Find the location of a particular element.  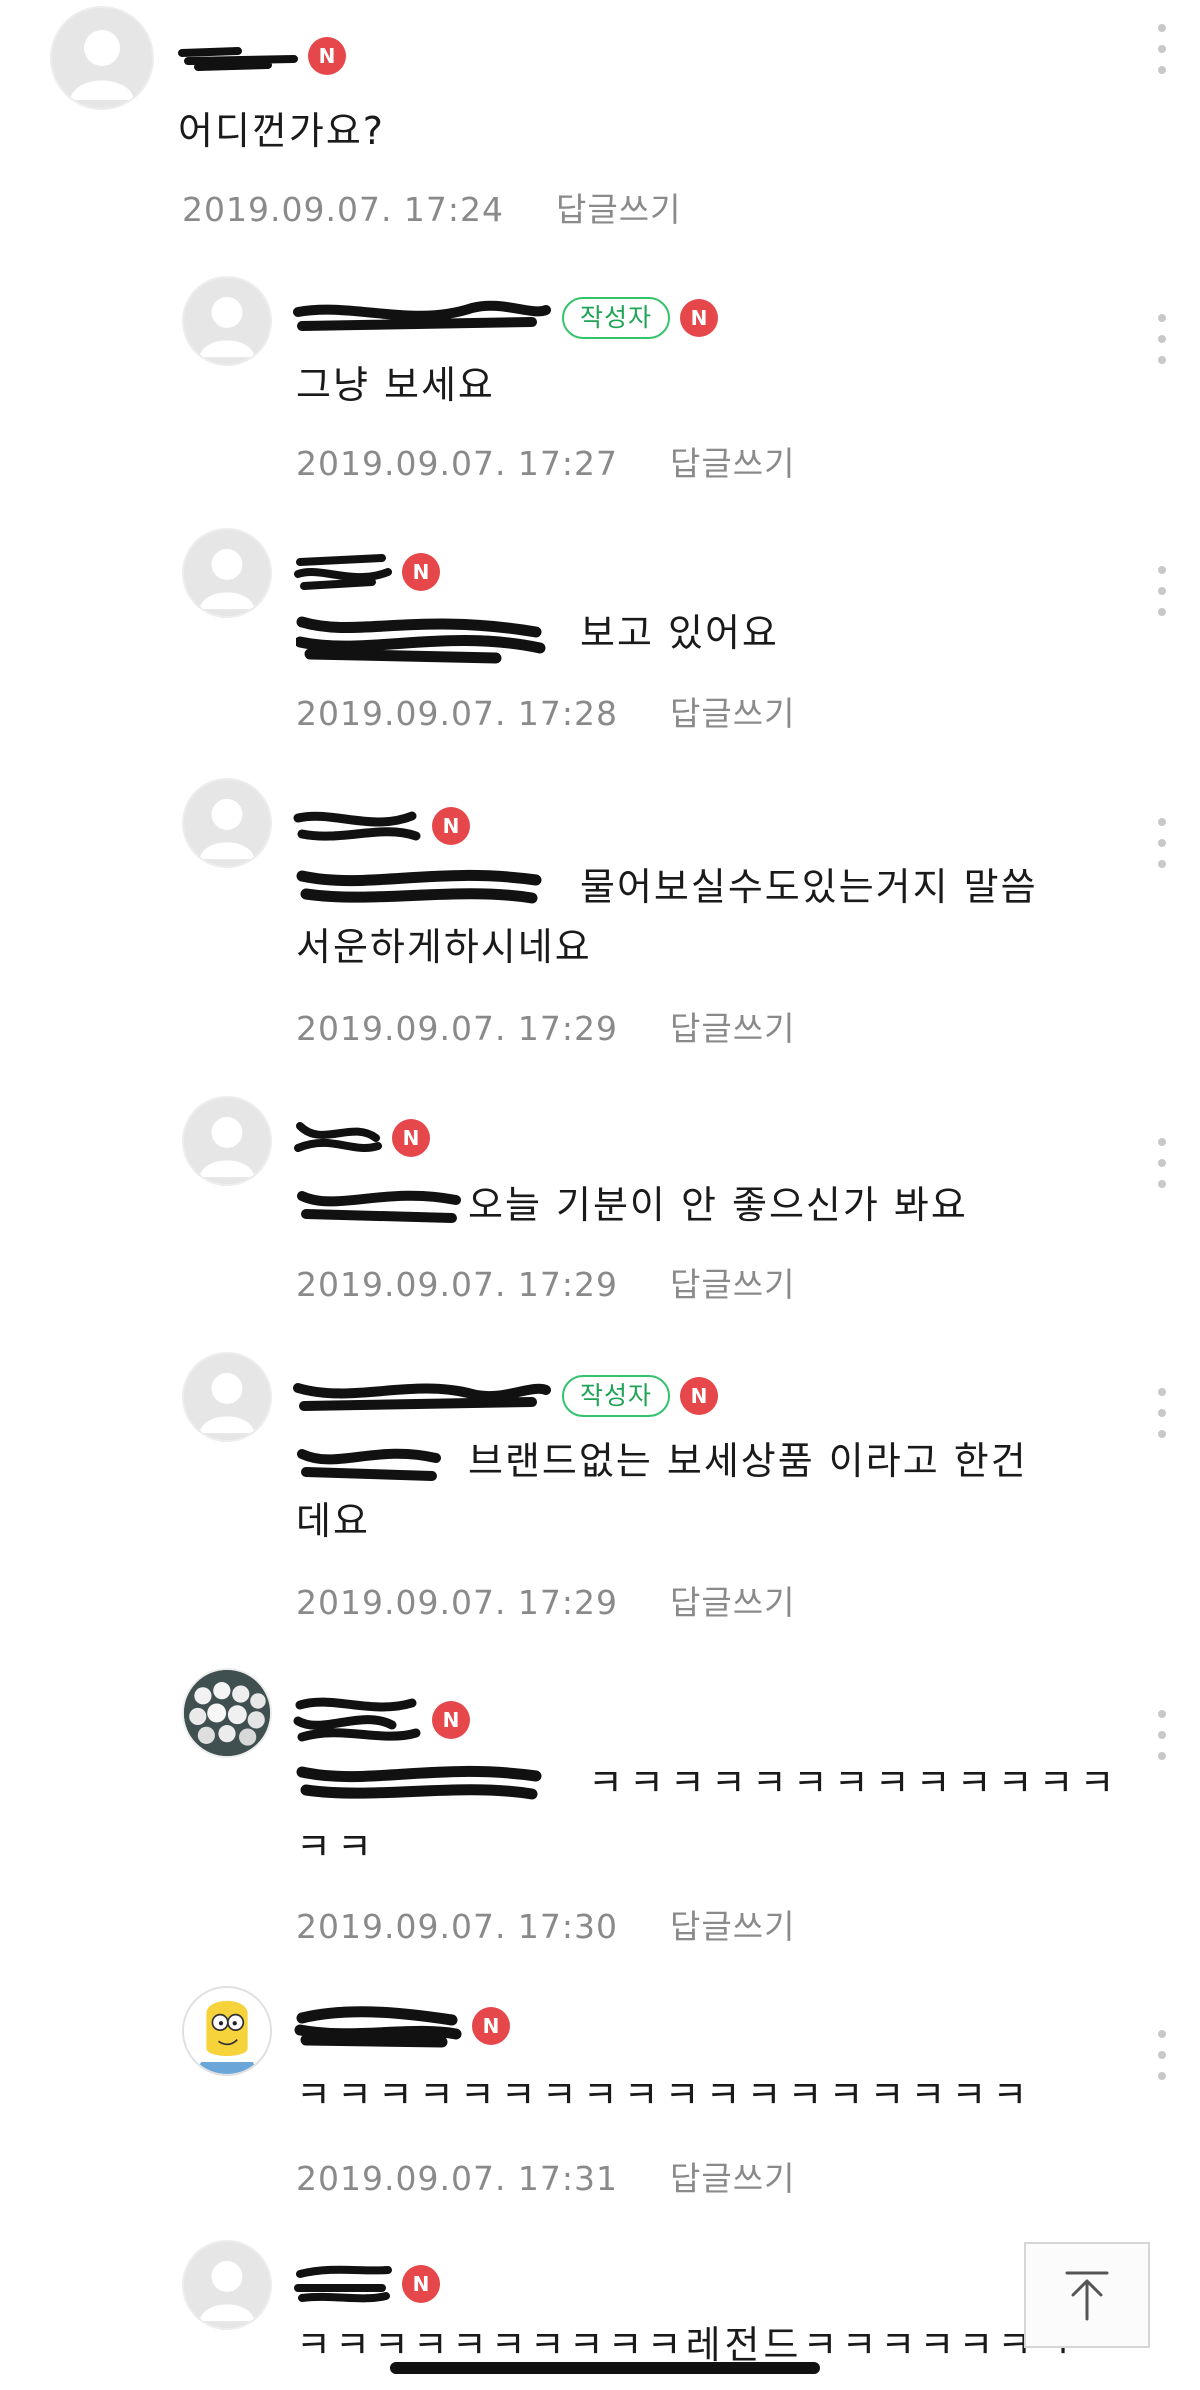

comment-text: ㅋㅋㅋㅋㅋㅋㅋㅋㅋㅋㅋㅋㅋ is located at coordinates (854, 1783).